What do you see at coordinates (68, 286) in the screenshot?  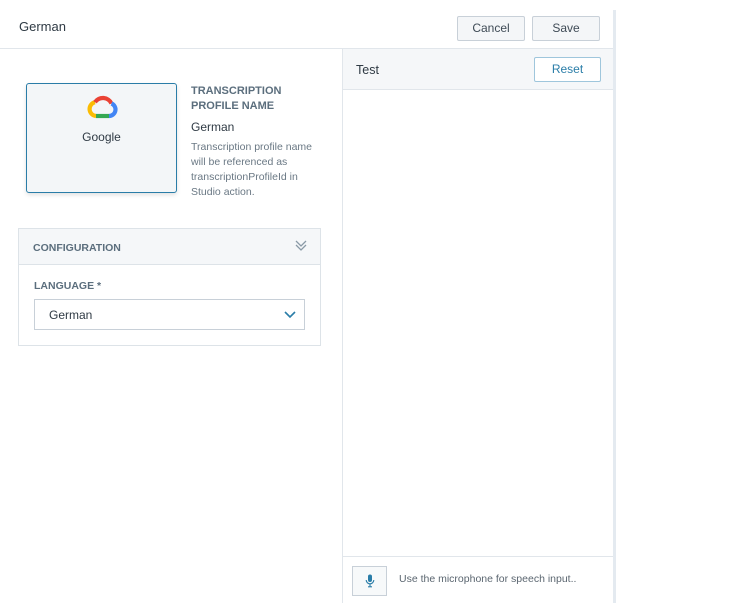 I see `language-label: LANGUAGE *` at bounding box center [68, 286].